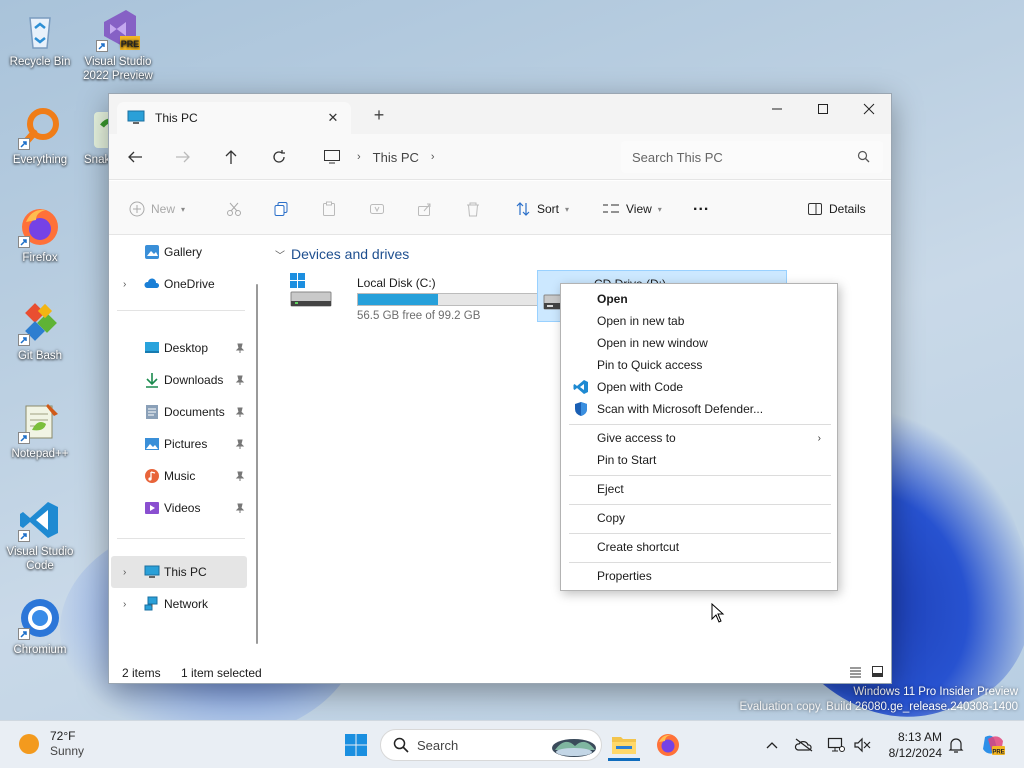  Describe the element at coordinates (993, 745) in the screenshot. I see `copilot-button: PRE` at that location.